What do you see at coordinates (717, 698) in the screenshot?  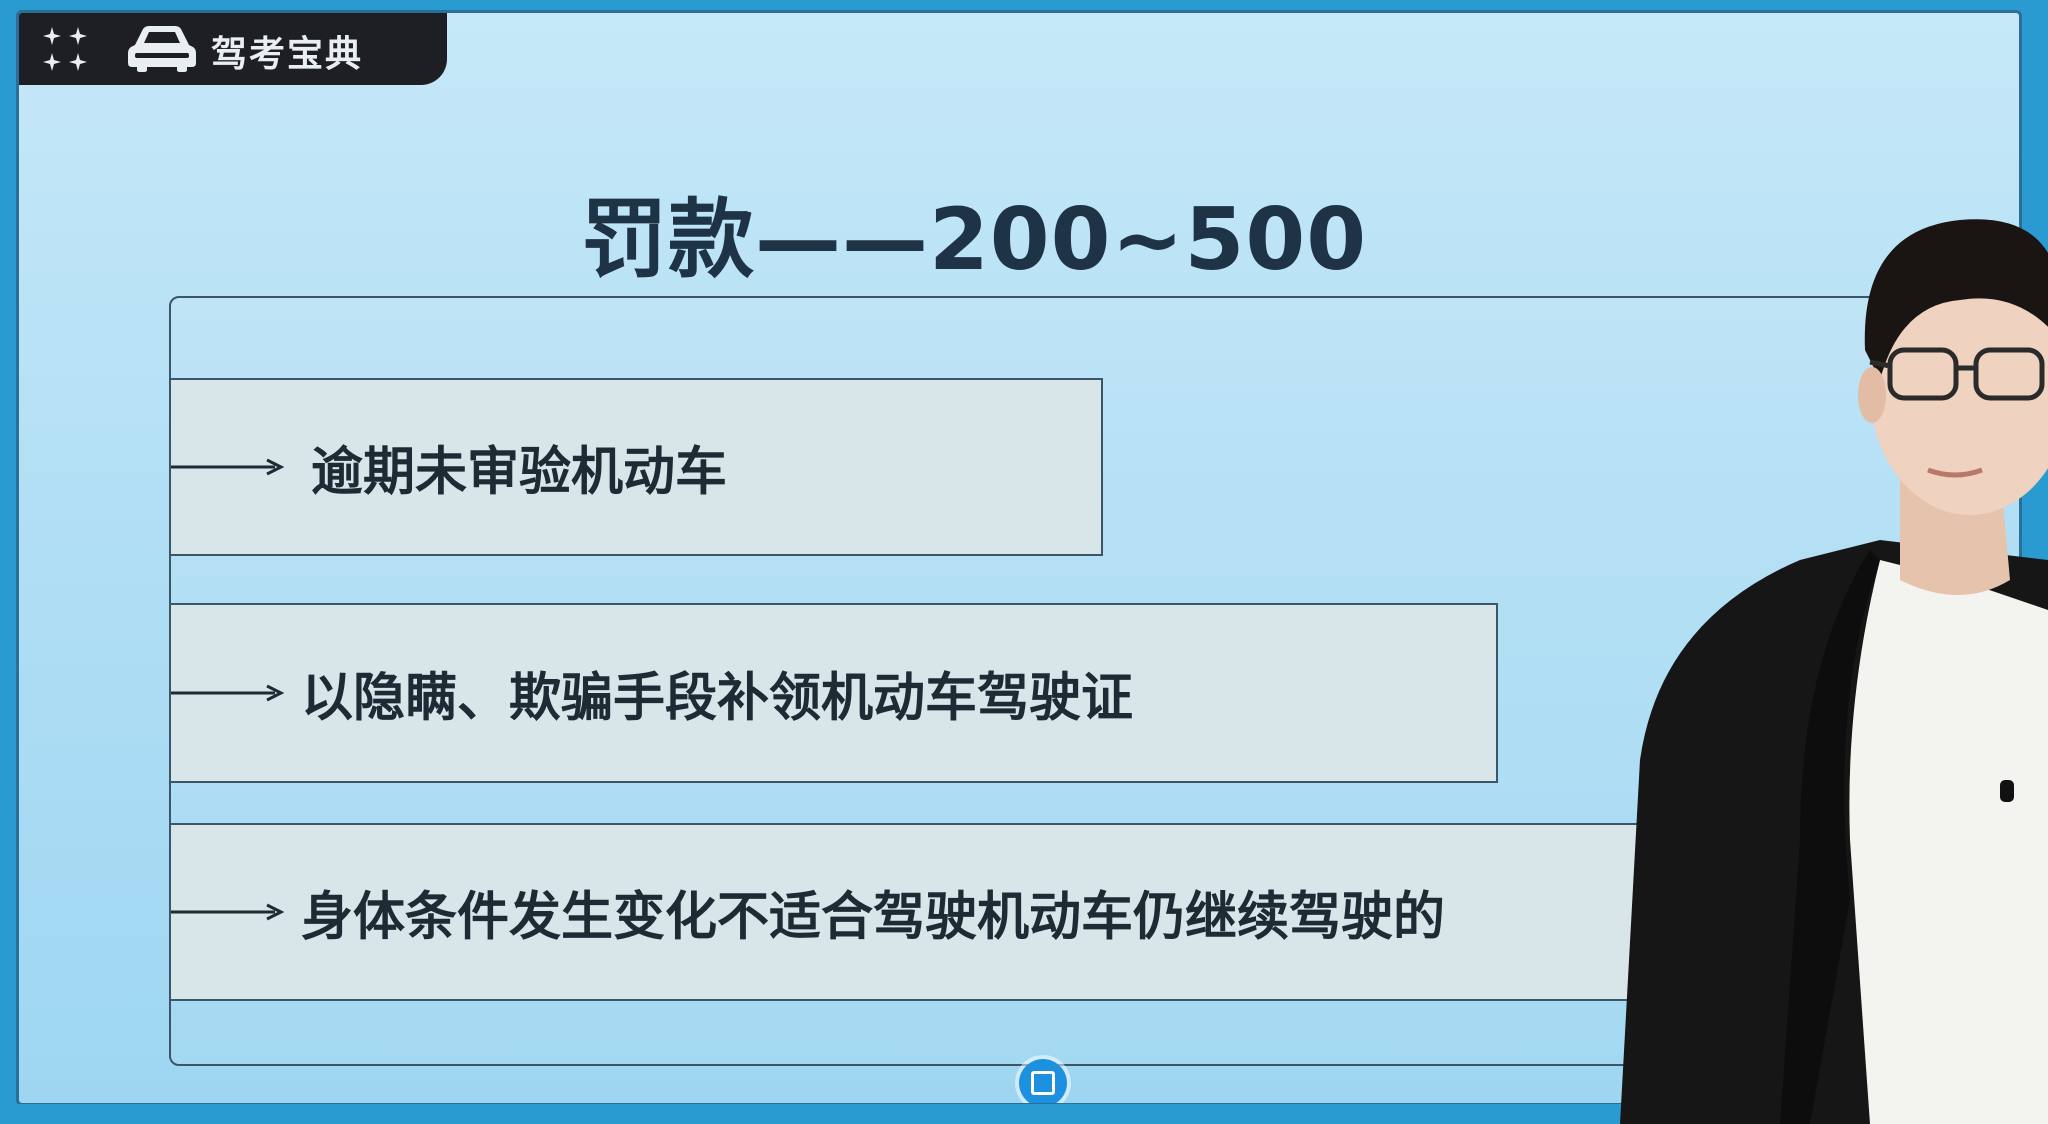 I see `list-item-text: 以隐瞒、欺骗手段补领机动车驾驶证` at bounding box center [717, 698].